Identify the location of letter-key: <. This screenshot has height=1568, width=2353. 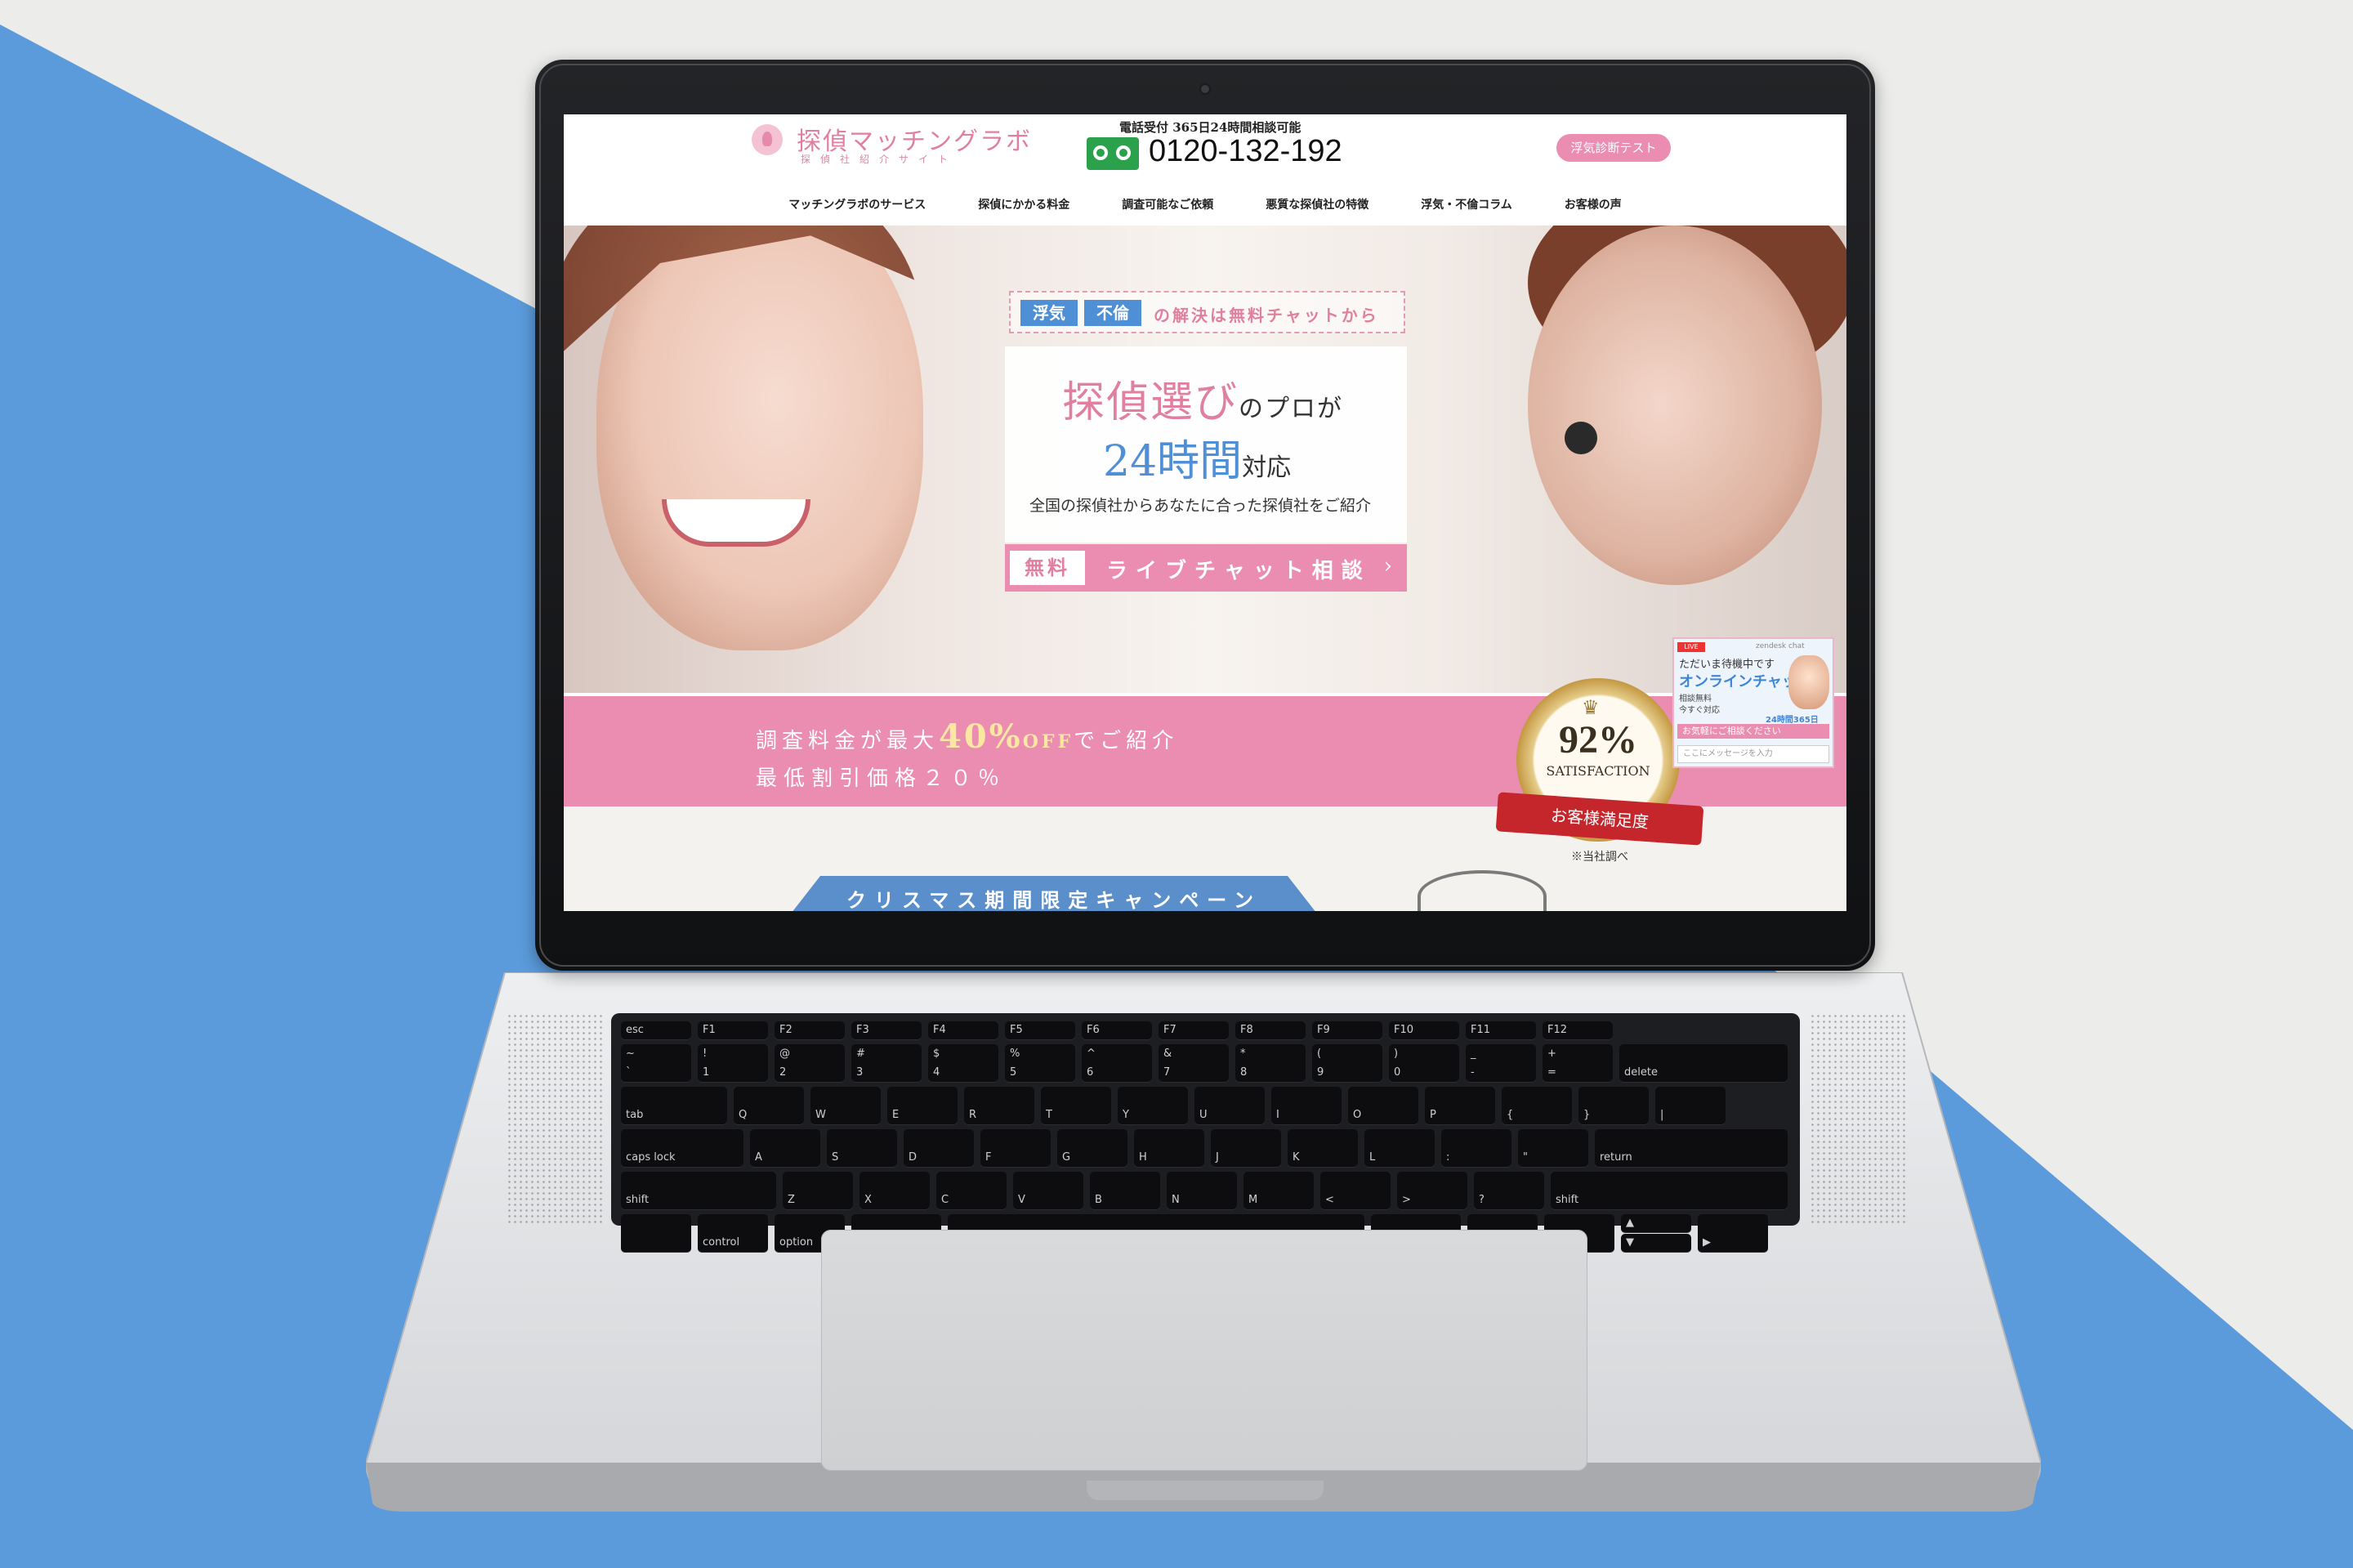
(1355, 1190).